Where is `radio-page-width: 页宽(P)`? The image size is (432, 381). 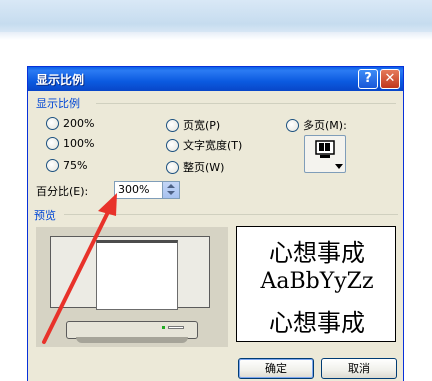 radio-page-width: 页宽(P) is located at coordinates (193, 125).